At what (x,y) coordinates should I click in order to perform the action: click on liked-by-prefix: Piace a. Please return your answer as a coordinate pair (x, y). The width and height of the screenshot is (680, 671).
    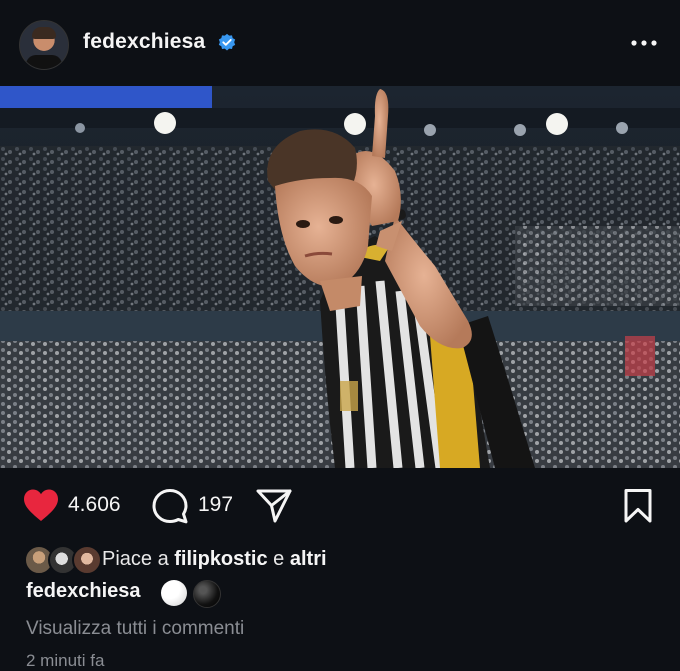
    Looking at the image, I should click on (138, 559).